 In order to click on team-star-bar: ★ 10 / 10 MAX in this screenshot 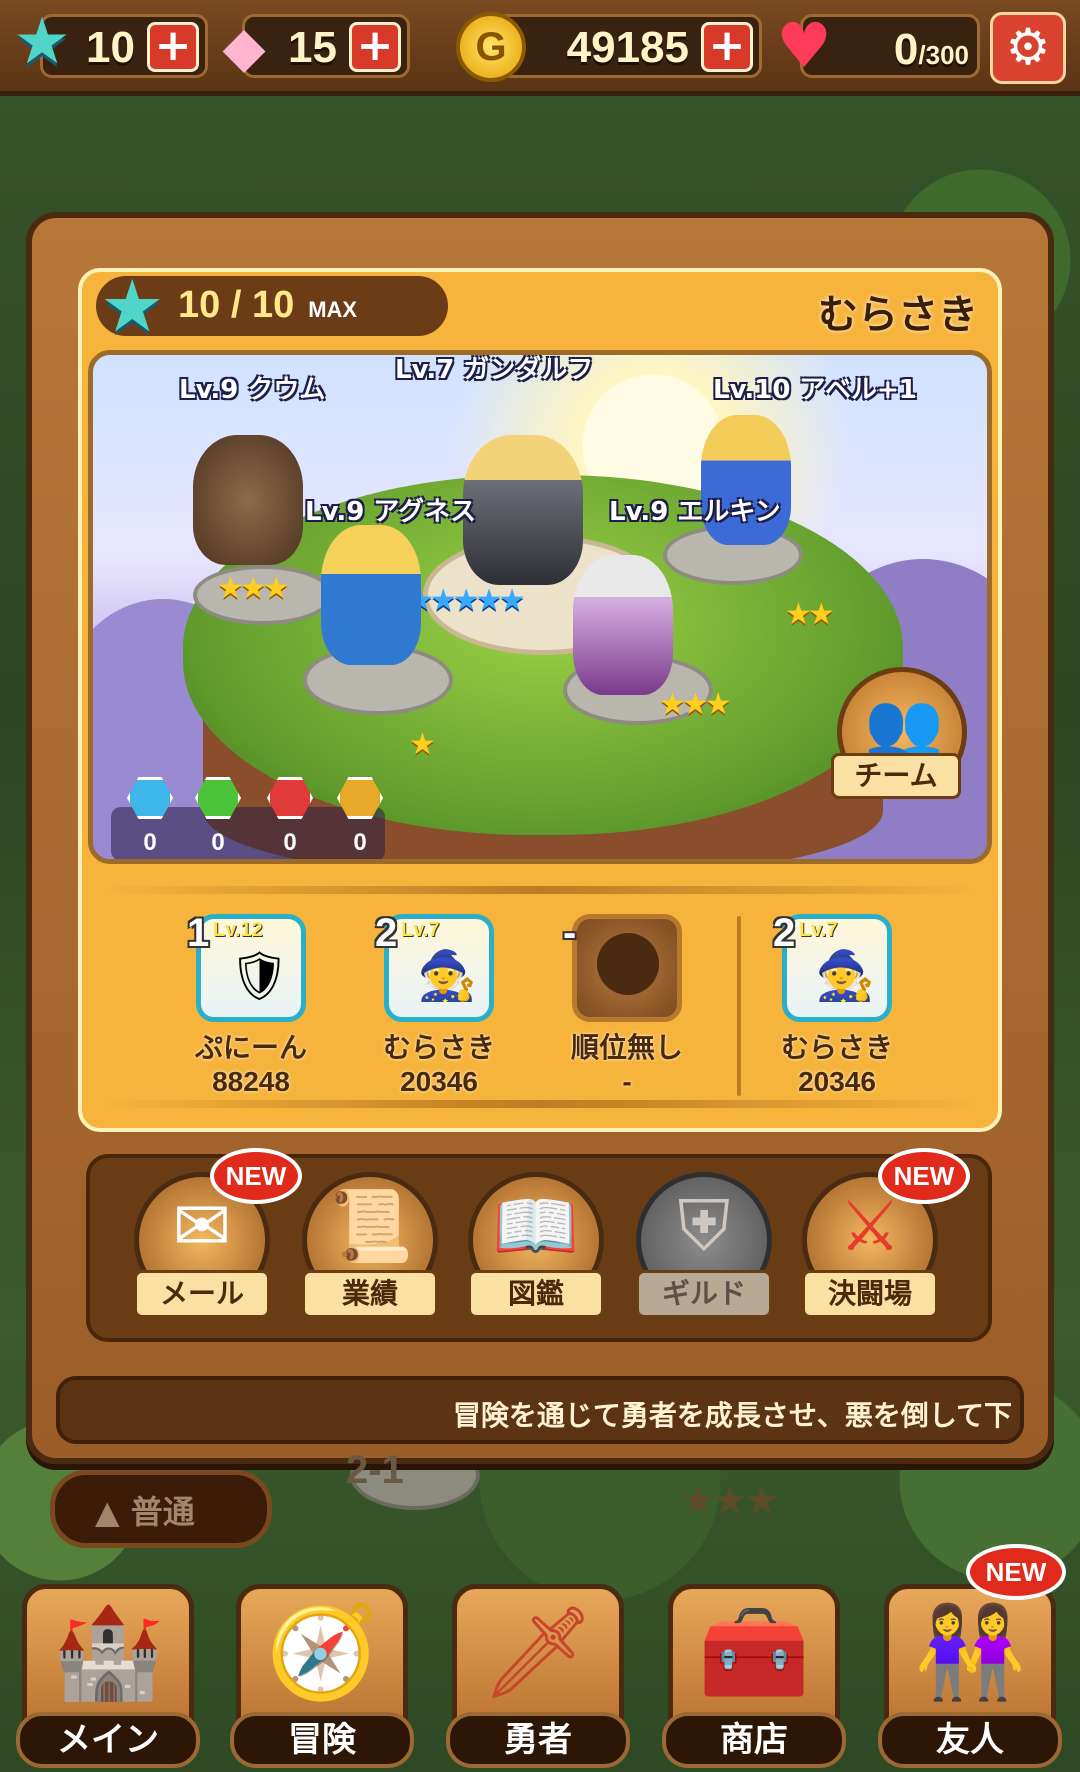, I will do `click(272, 306)`.